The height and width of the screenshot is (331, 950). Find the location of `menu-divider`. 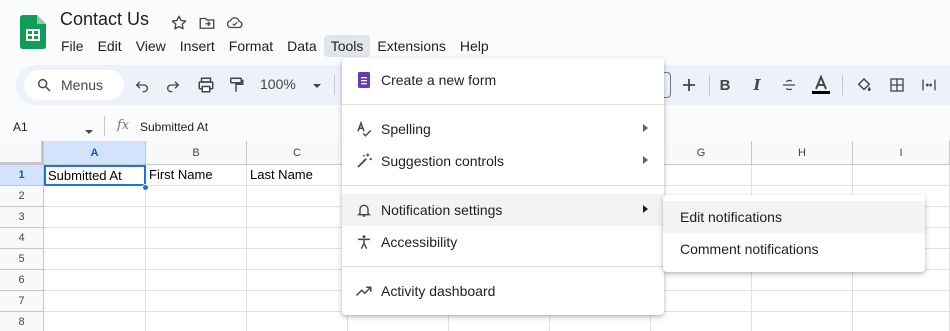

menu-divider is located at coordinates (503, 185).